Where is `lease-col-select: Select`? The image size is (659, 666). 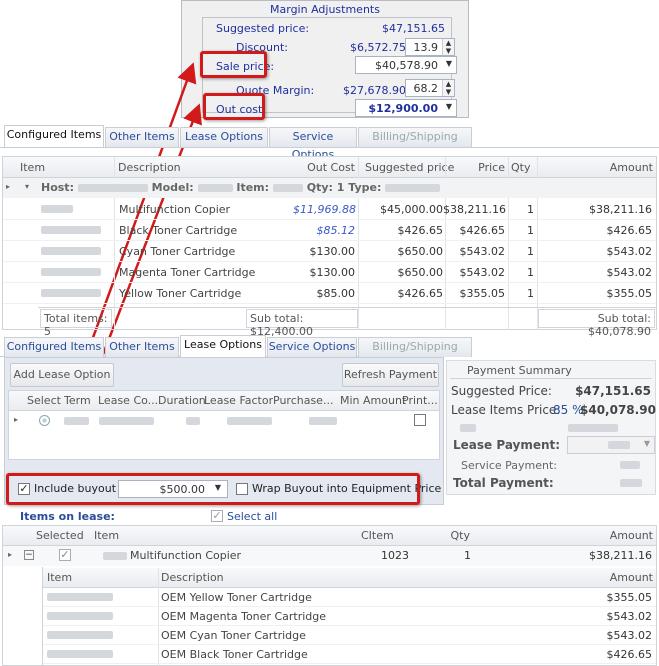 lease-col-select: Select is located at coordinates (44, 400).